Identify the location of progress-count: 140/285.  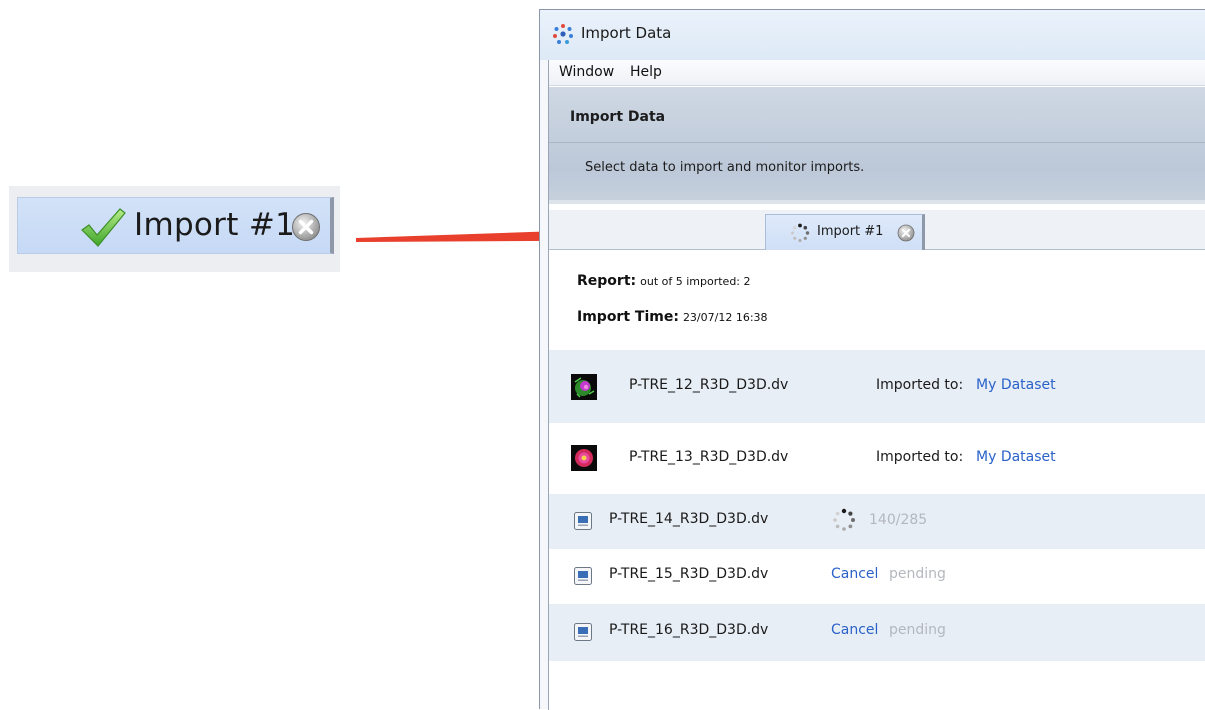
(898, 520).